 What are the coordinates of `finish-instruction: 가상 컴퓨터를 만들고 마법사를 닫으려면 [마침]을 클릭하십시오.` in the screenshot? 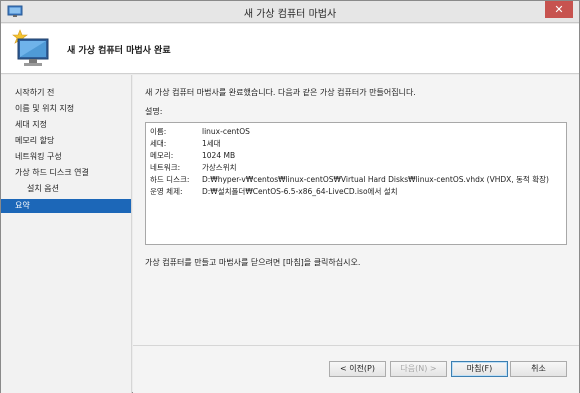 It's located at (253, 262).